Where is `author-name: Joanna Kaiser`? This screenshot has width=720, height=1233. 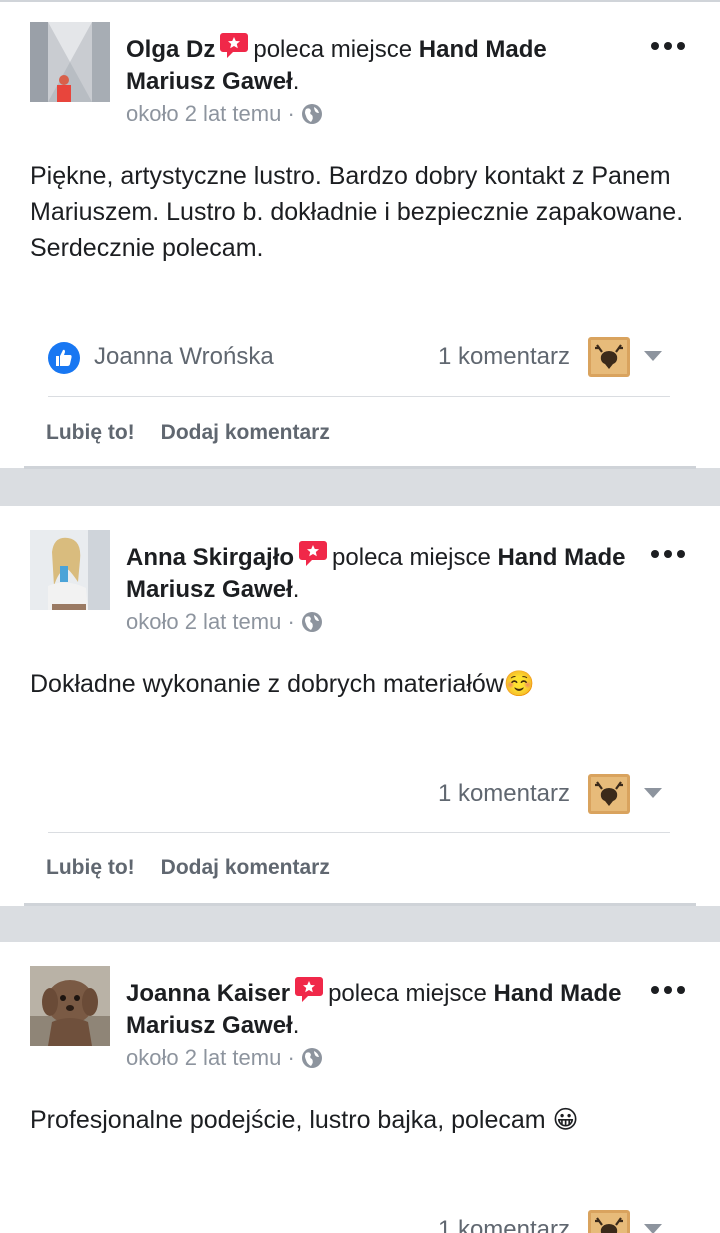 author-name: Joanna Kaiser is located at coordinates (208, 993).